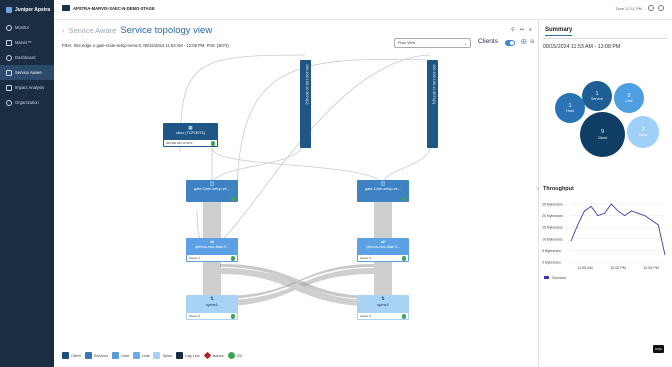  I want to click on search-icon: ⚲, so click(513, 30).